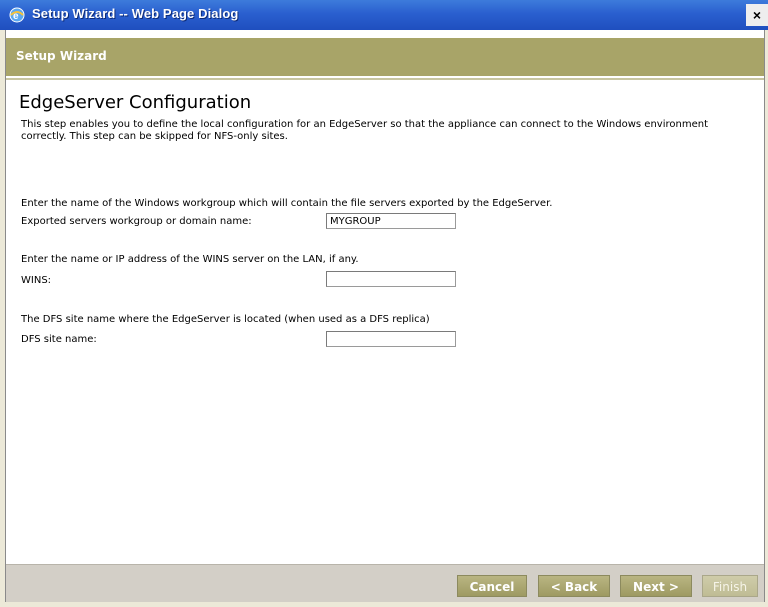  Describe the element at coordinates (135, 102) in the screenshot. I see `page-title: EdgeServer Configuration` at that location.